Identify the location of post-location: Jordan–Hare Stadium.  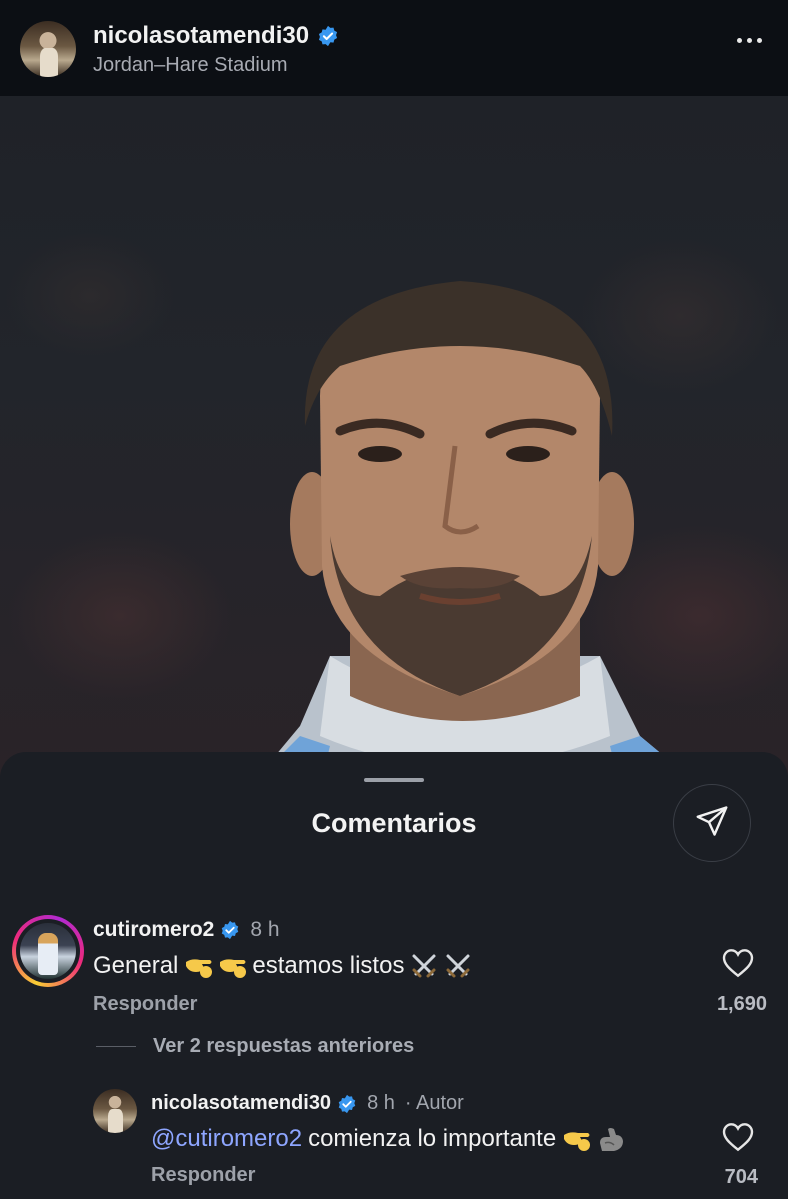
(190, 65).